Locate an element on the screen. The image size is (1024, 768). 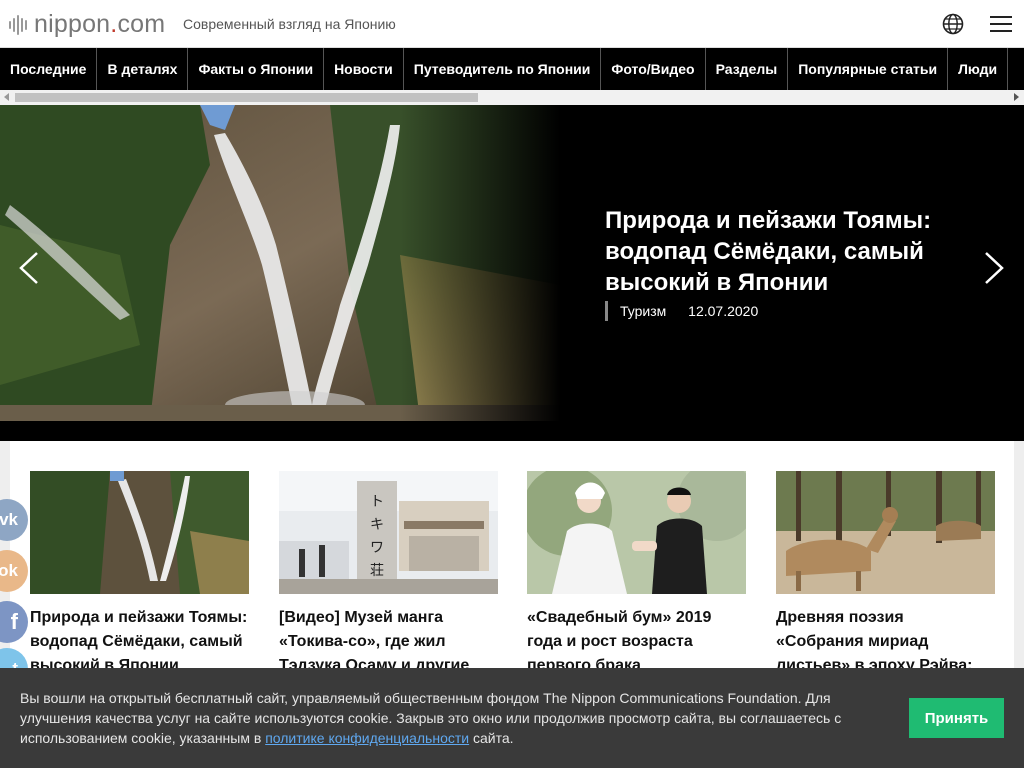
hero-category: Туризм is located at coordinates (643, 311).